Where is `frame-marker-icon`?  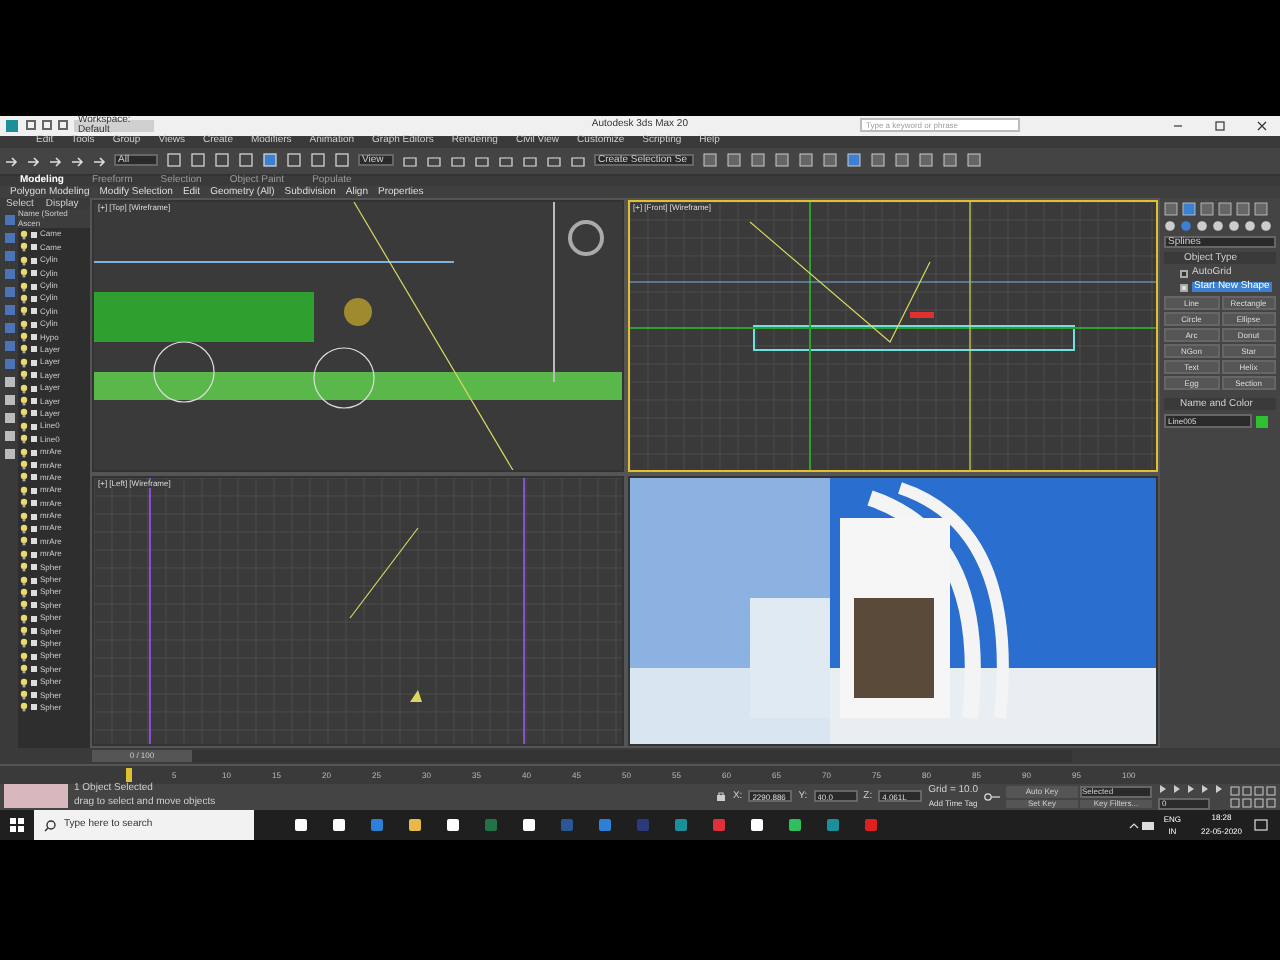 frame-marker-icon is located at coordinates (129, 775).